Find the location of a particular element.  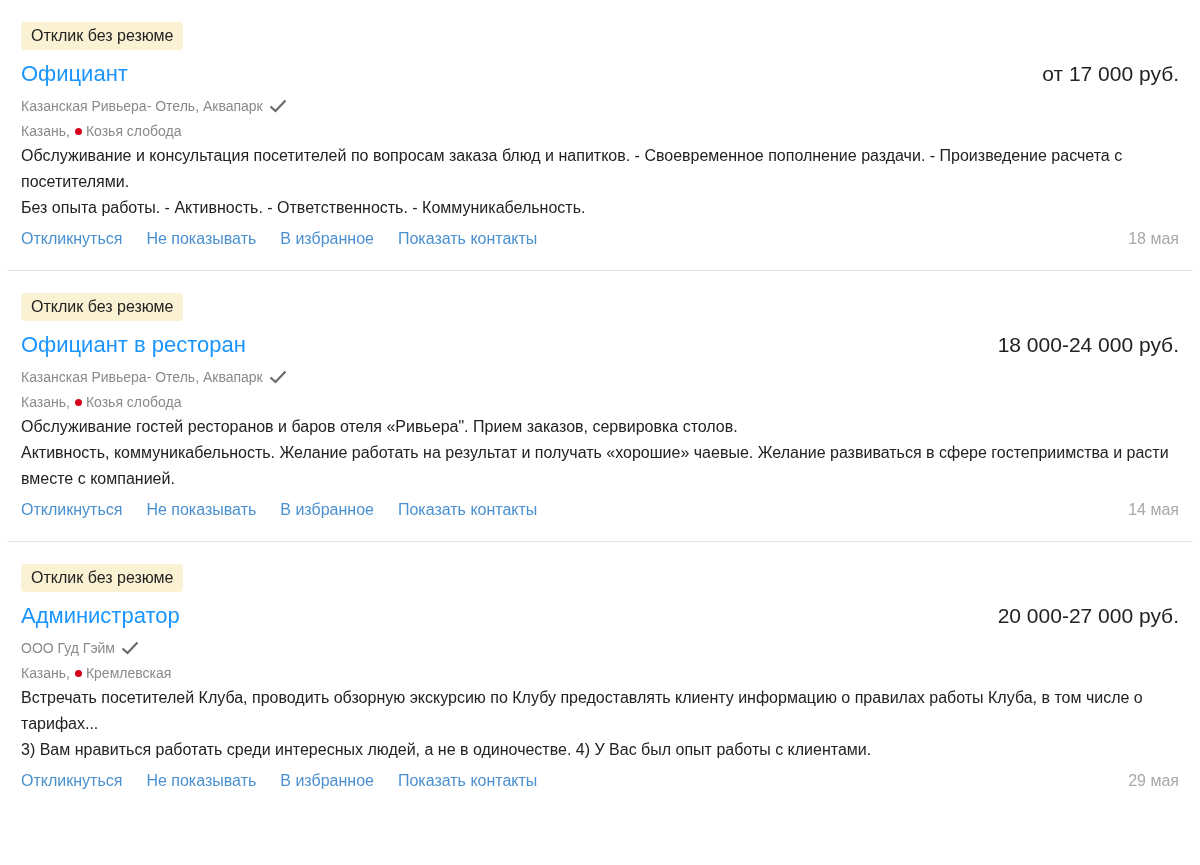

vacancy-title-link: Администратор is located at coordinates (100, 616).